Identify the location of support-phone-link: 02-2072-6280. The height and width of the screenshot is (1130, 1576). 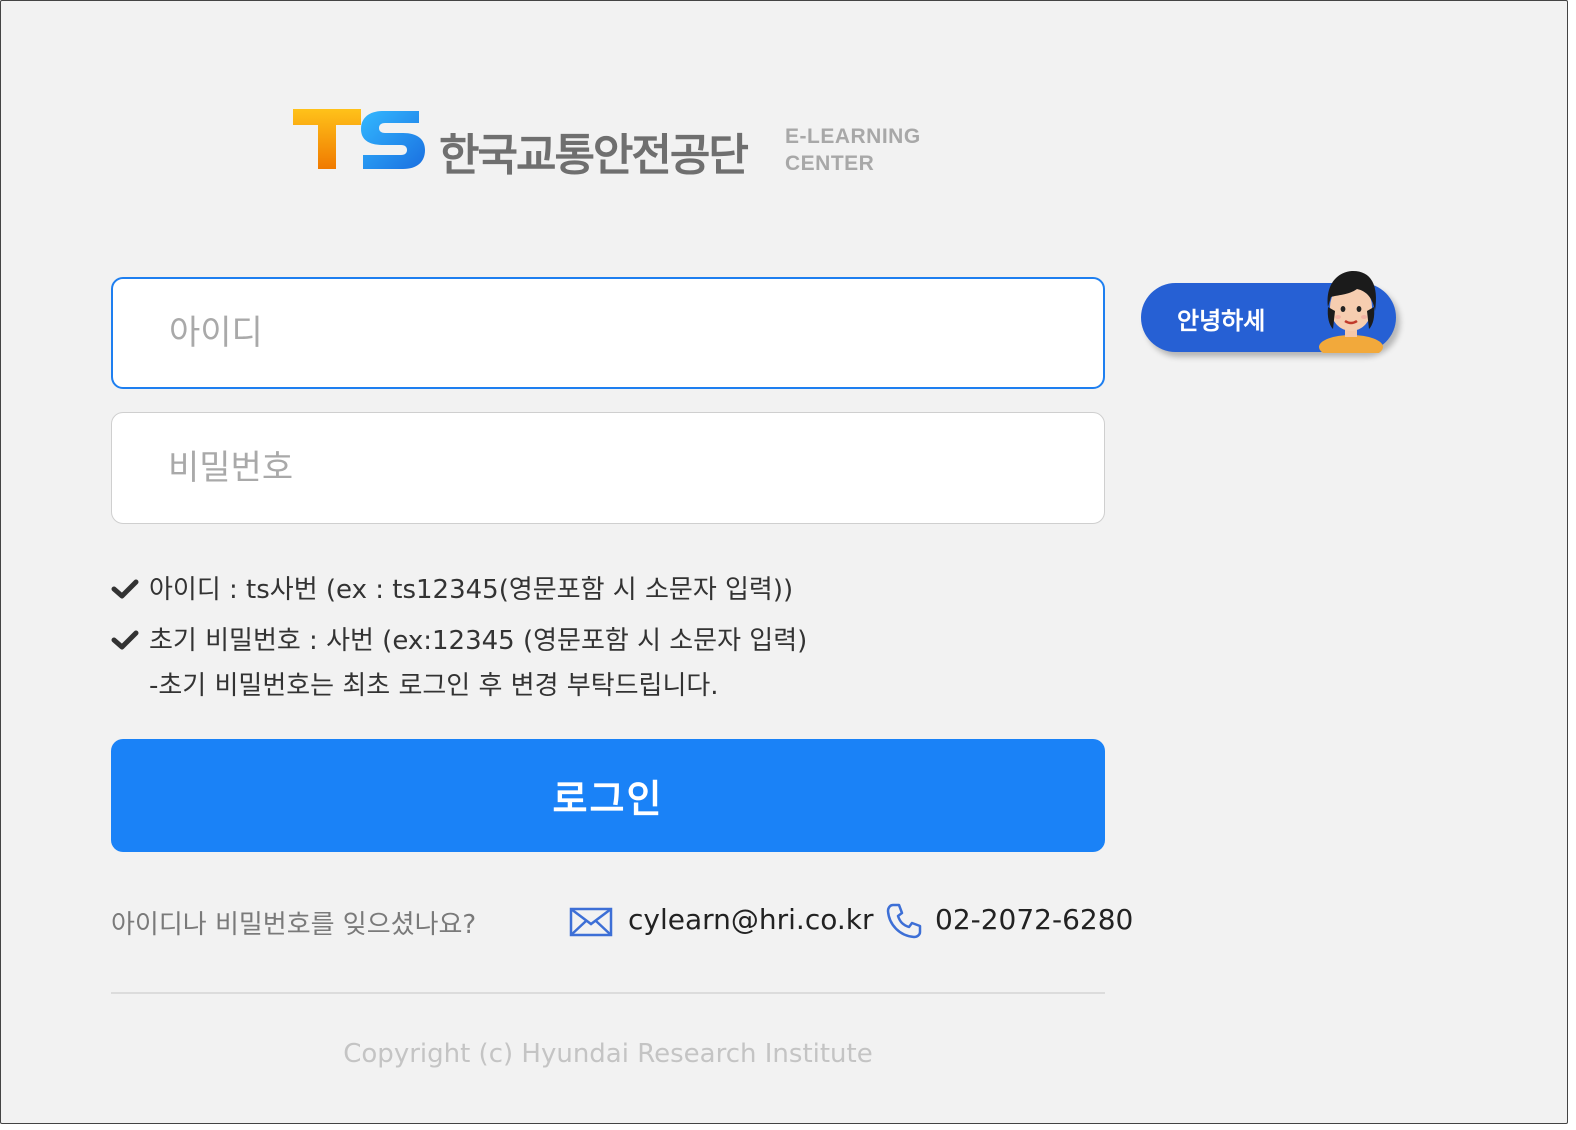
(1034, 919).